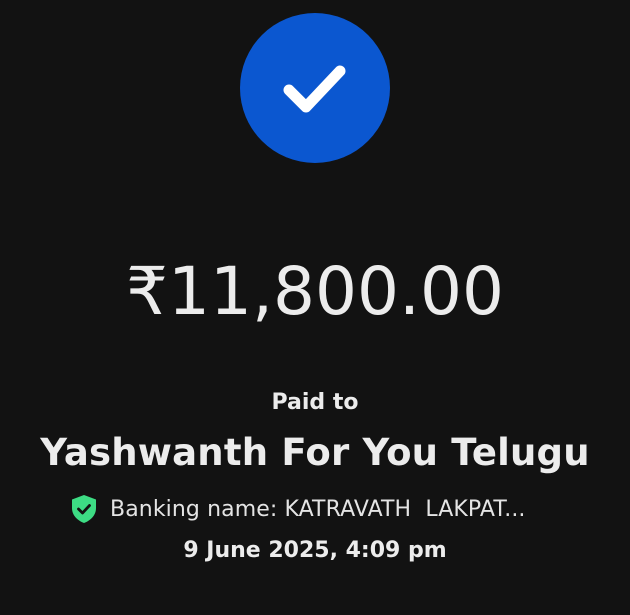  I want to click on check-icon, so click(314, 89).